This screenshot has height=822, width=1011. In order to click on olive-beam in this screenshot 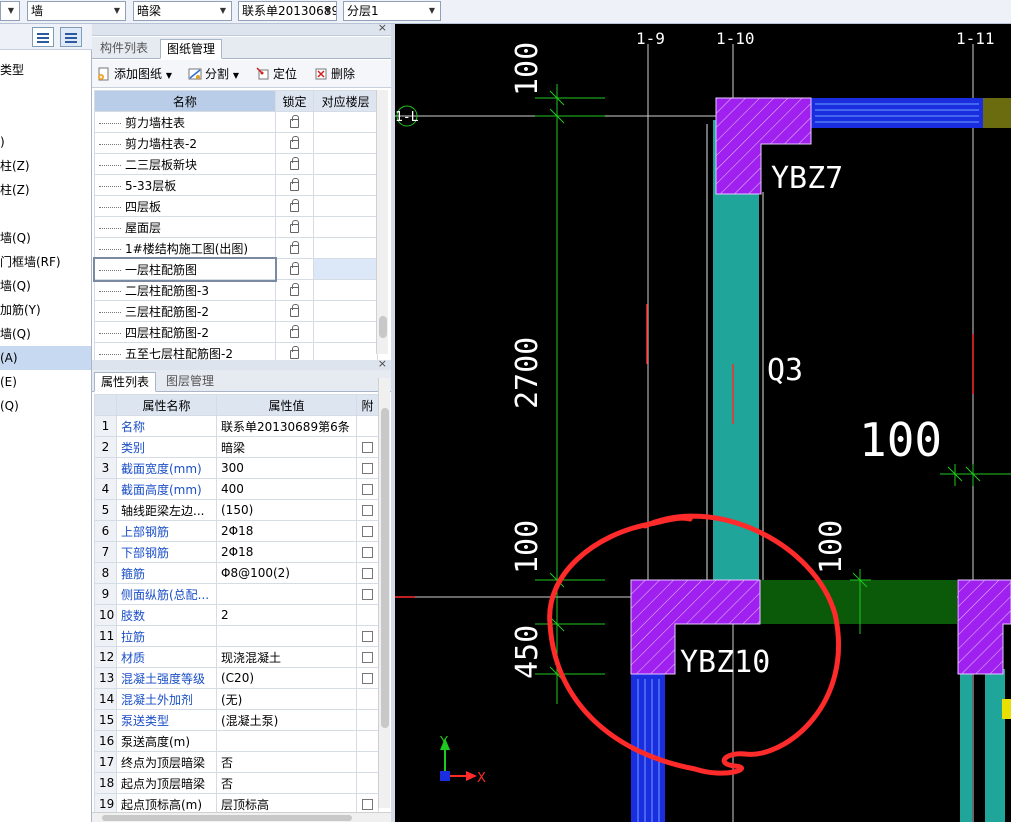, I will do `click(997, 113)`.